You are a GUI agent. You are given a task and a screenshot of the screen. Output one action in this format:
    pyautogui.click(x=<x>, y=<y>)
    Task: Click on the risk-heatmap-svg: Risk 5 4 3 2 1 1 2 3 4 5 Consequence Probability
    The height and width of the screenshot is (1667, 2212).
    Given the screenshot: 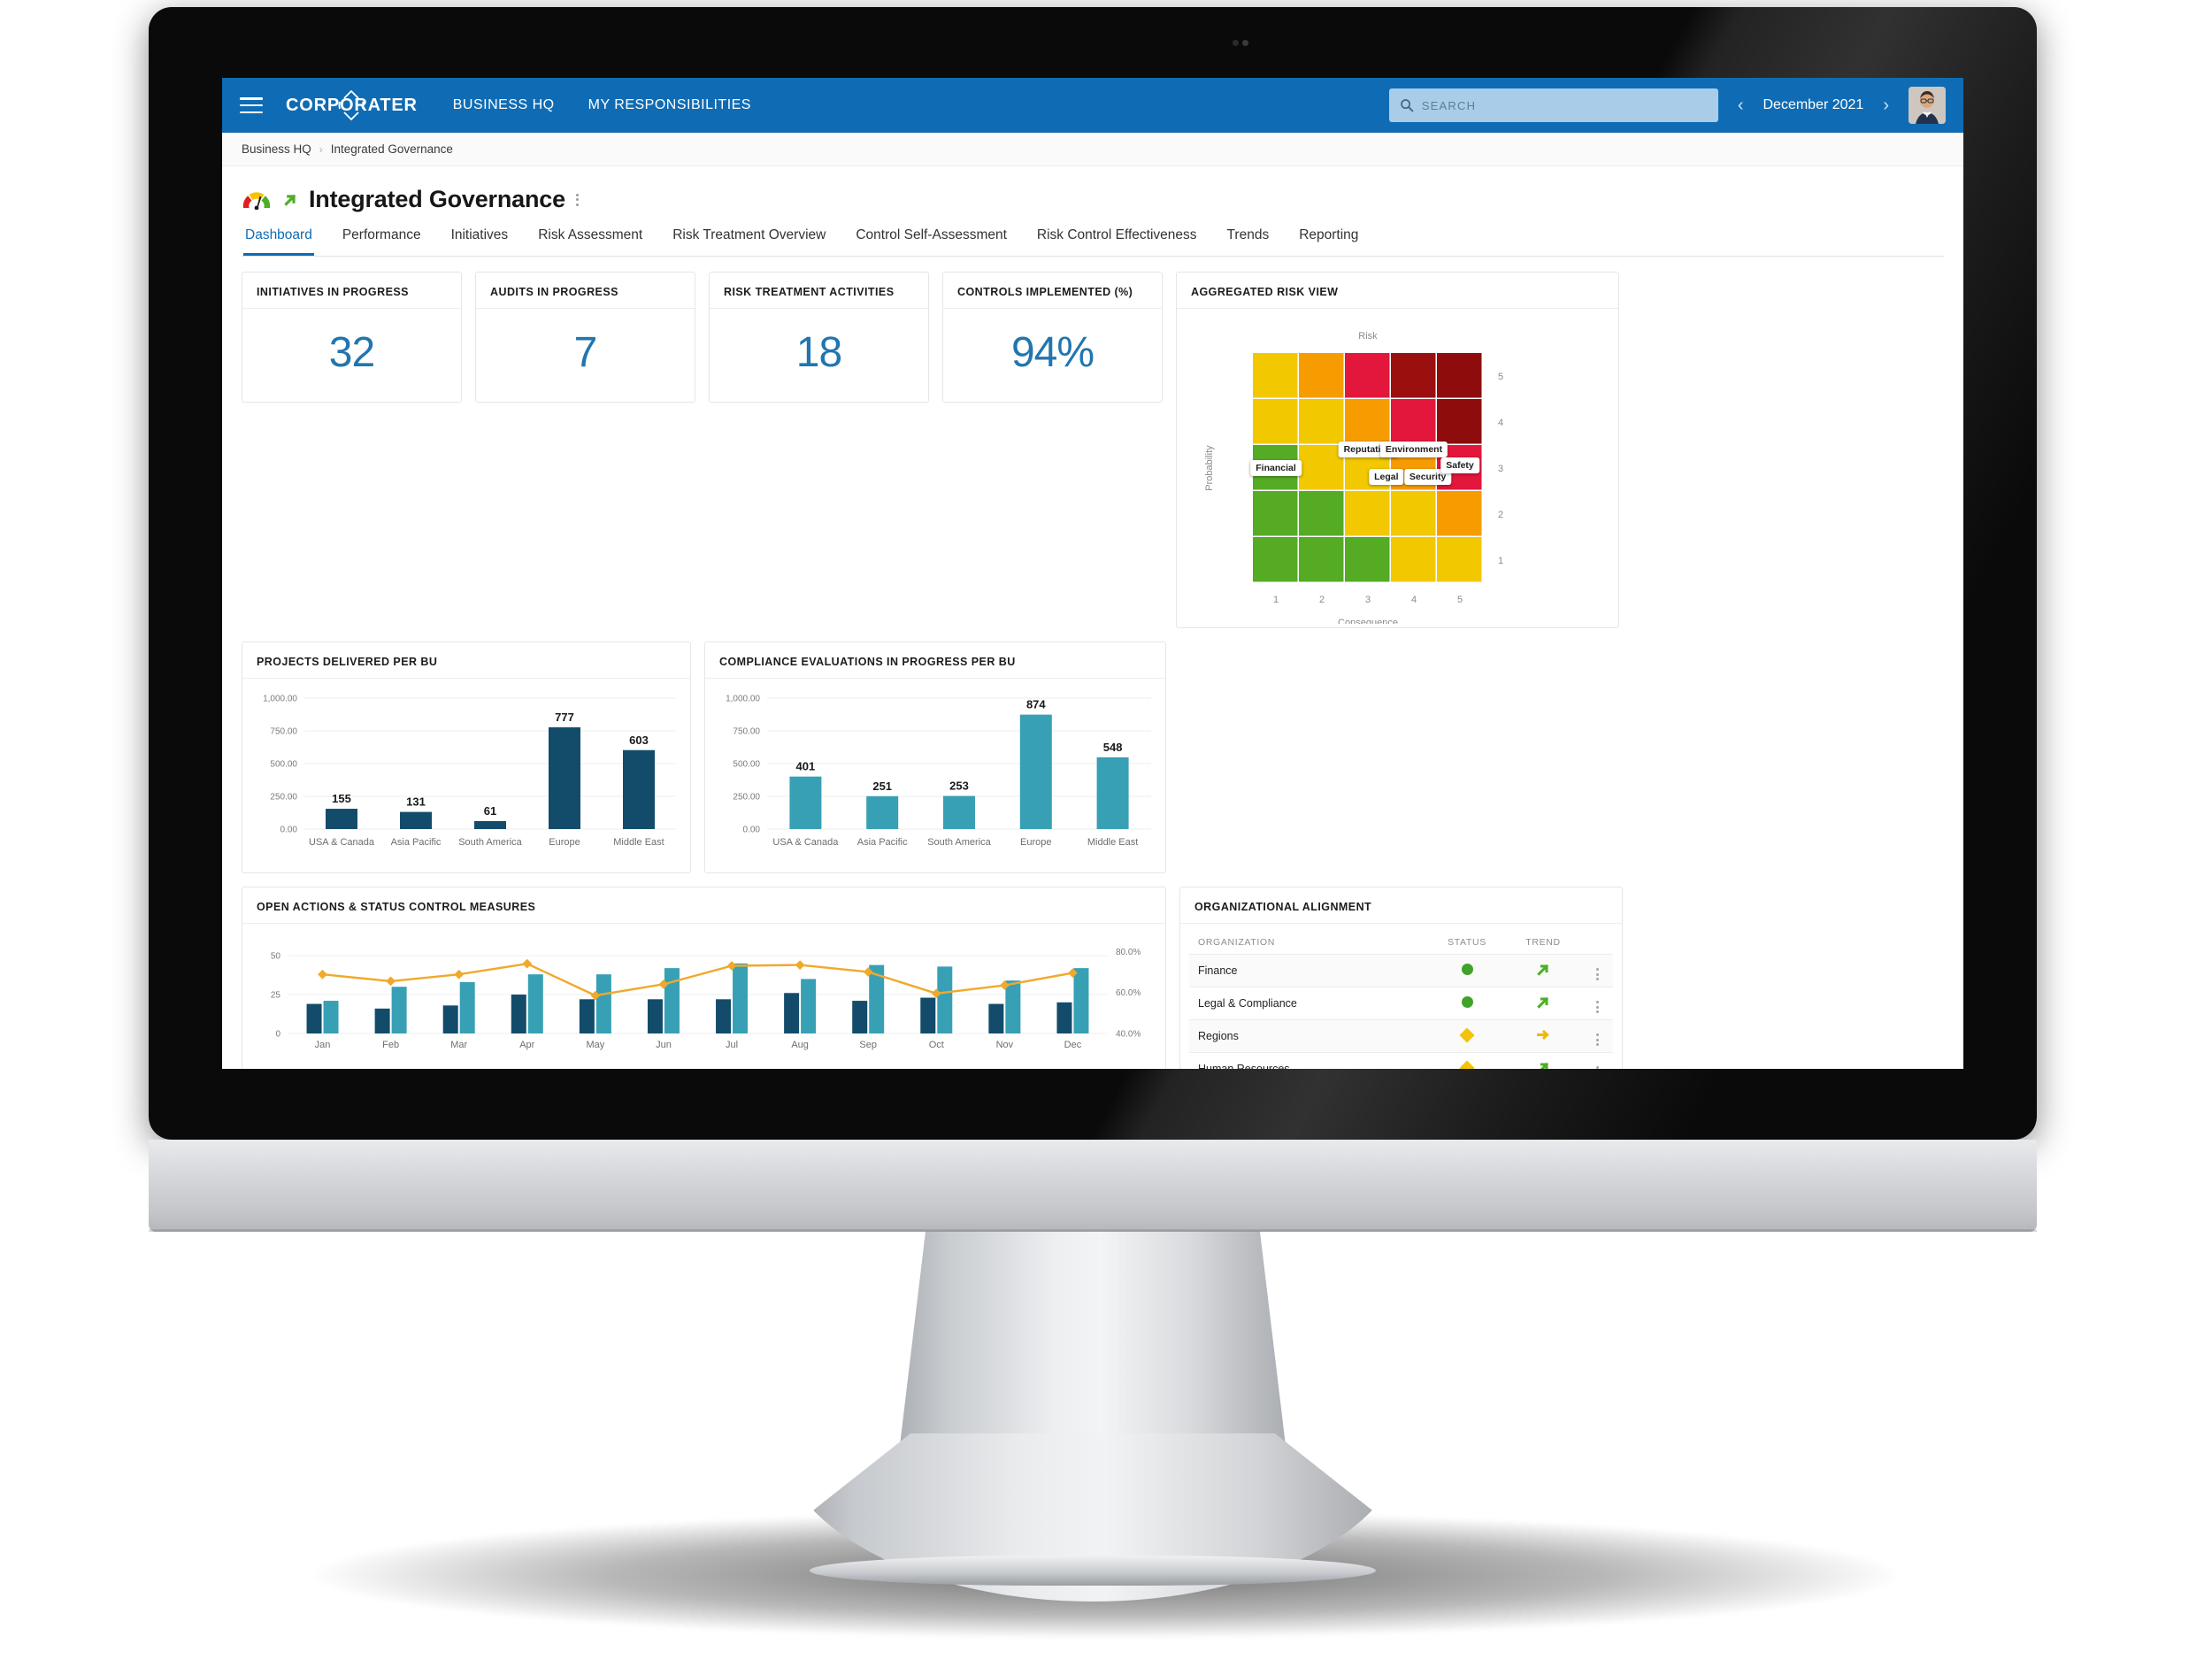 What is the action you would take?
    pyautogui.click(x=1353, y=480)
    